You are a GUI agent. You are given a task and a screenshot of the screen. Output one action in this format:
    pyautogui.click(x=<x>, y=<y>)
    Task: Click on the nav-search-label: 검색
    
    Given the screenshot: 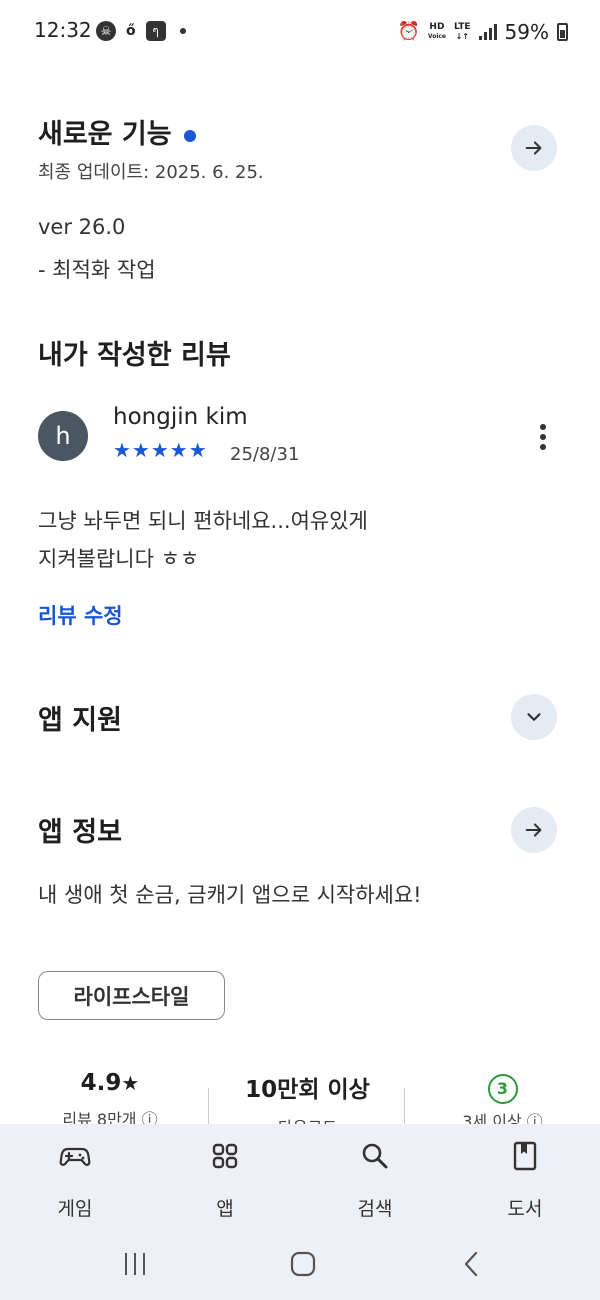 What is the action you would take?
    pyautogui.click(x=375, y=1209)
    